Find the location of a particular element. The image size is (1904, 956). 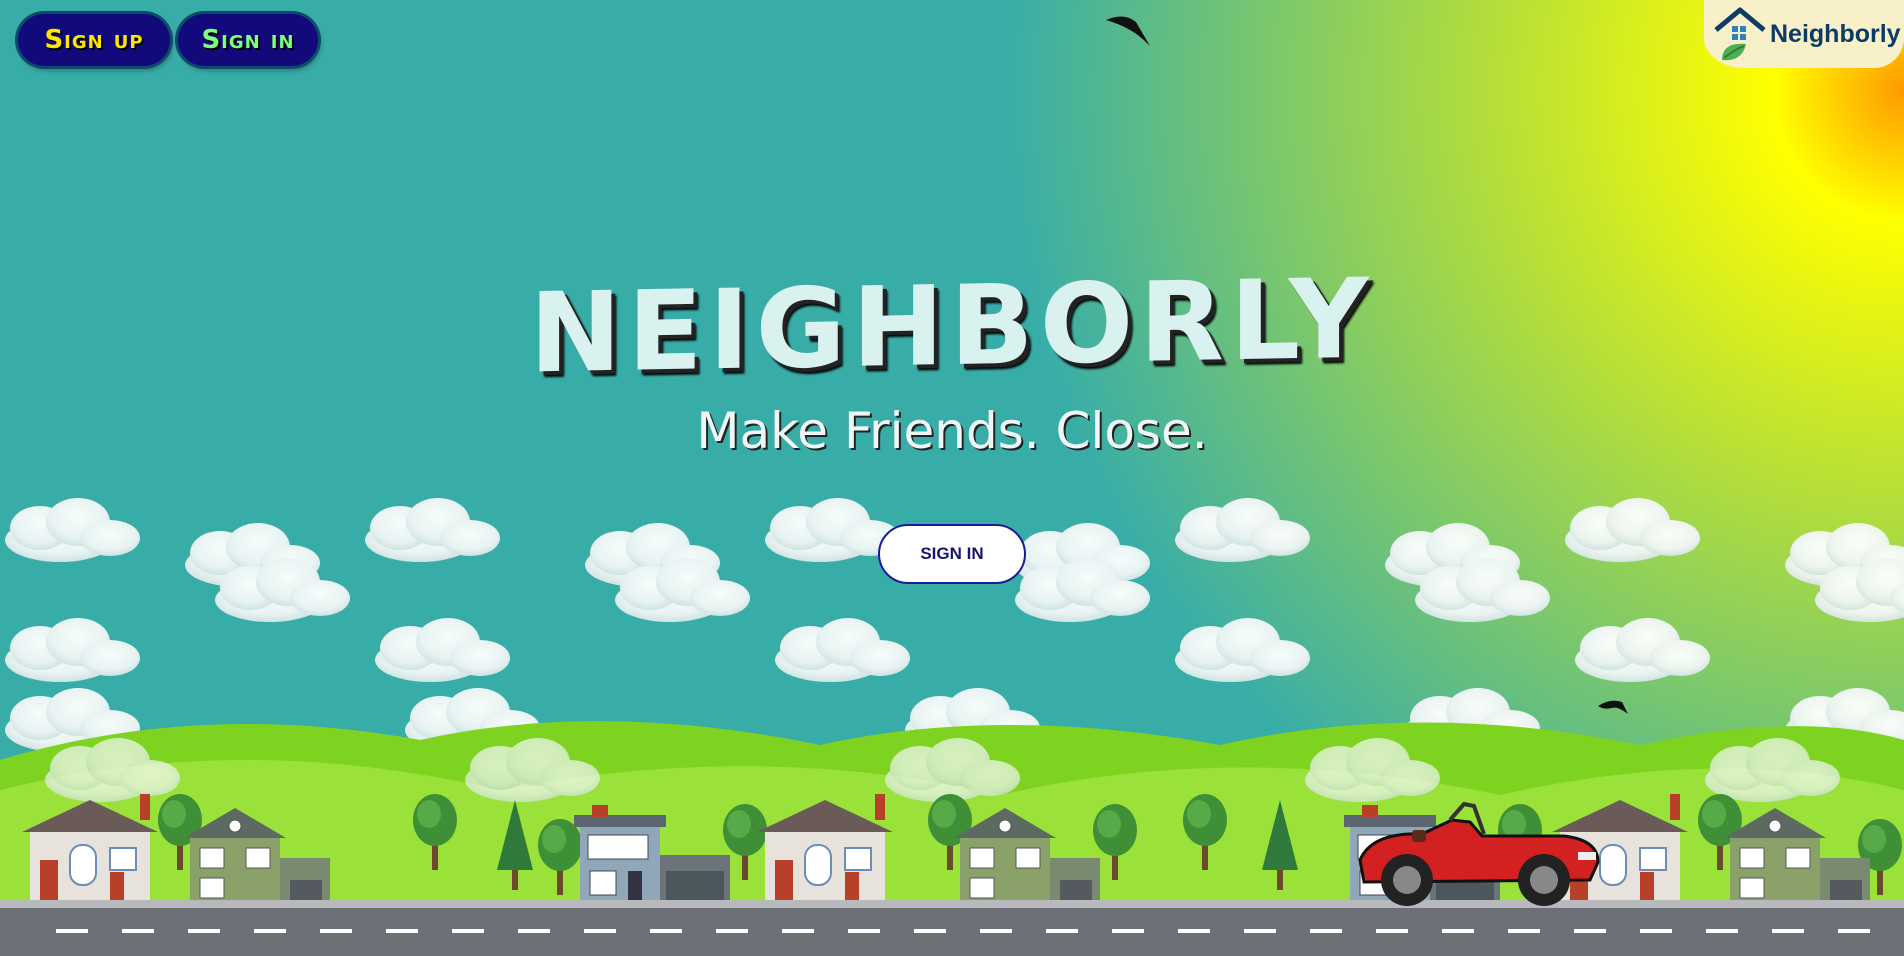

sign-up-button: Sign up is located at coordinates (94, 40).